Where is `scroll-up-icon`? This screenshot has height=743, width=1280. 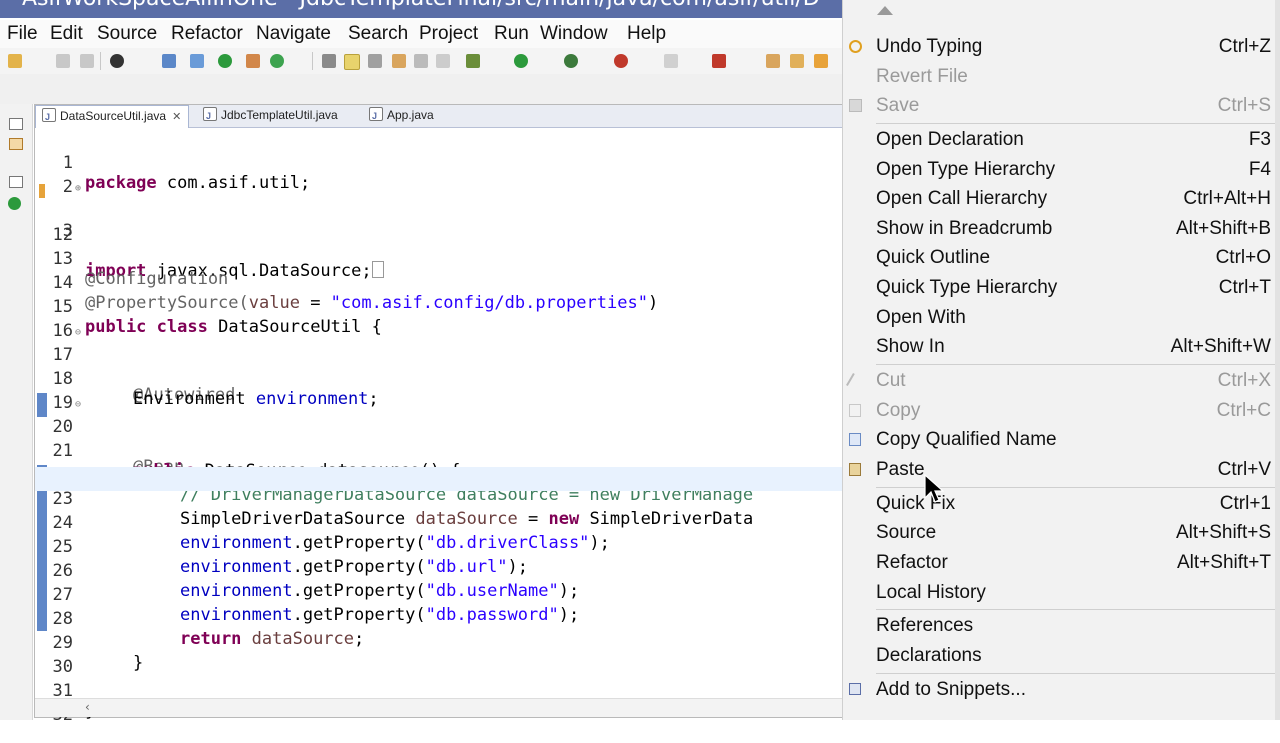
scroll-up-icon is located at coordinates (885, 10).